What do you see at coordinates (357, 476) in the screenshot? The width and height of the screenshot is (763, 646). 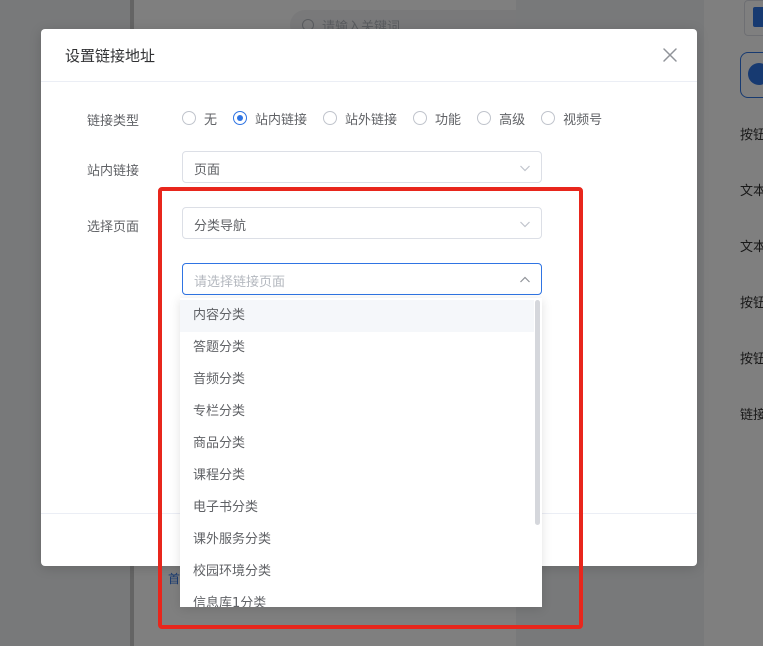 I see `dropdown-item-course-category: 课程分类` at bounding box center [357, 476].